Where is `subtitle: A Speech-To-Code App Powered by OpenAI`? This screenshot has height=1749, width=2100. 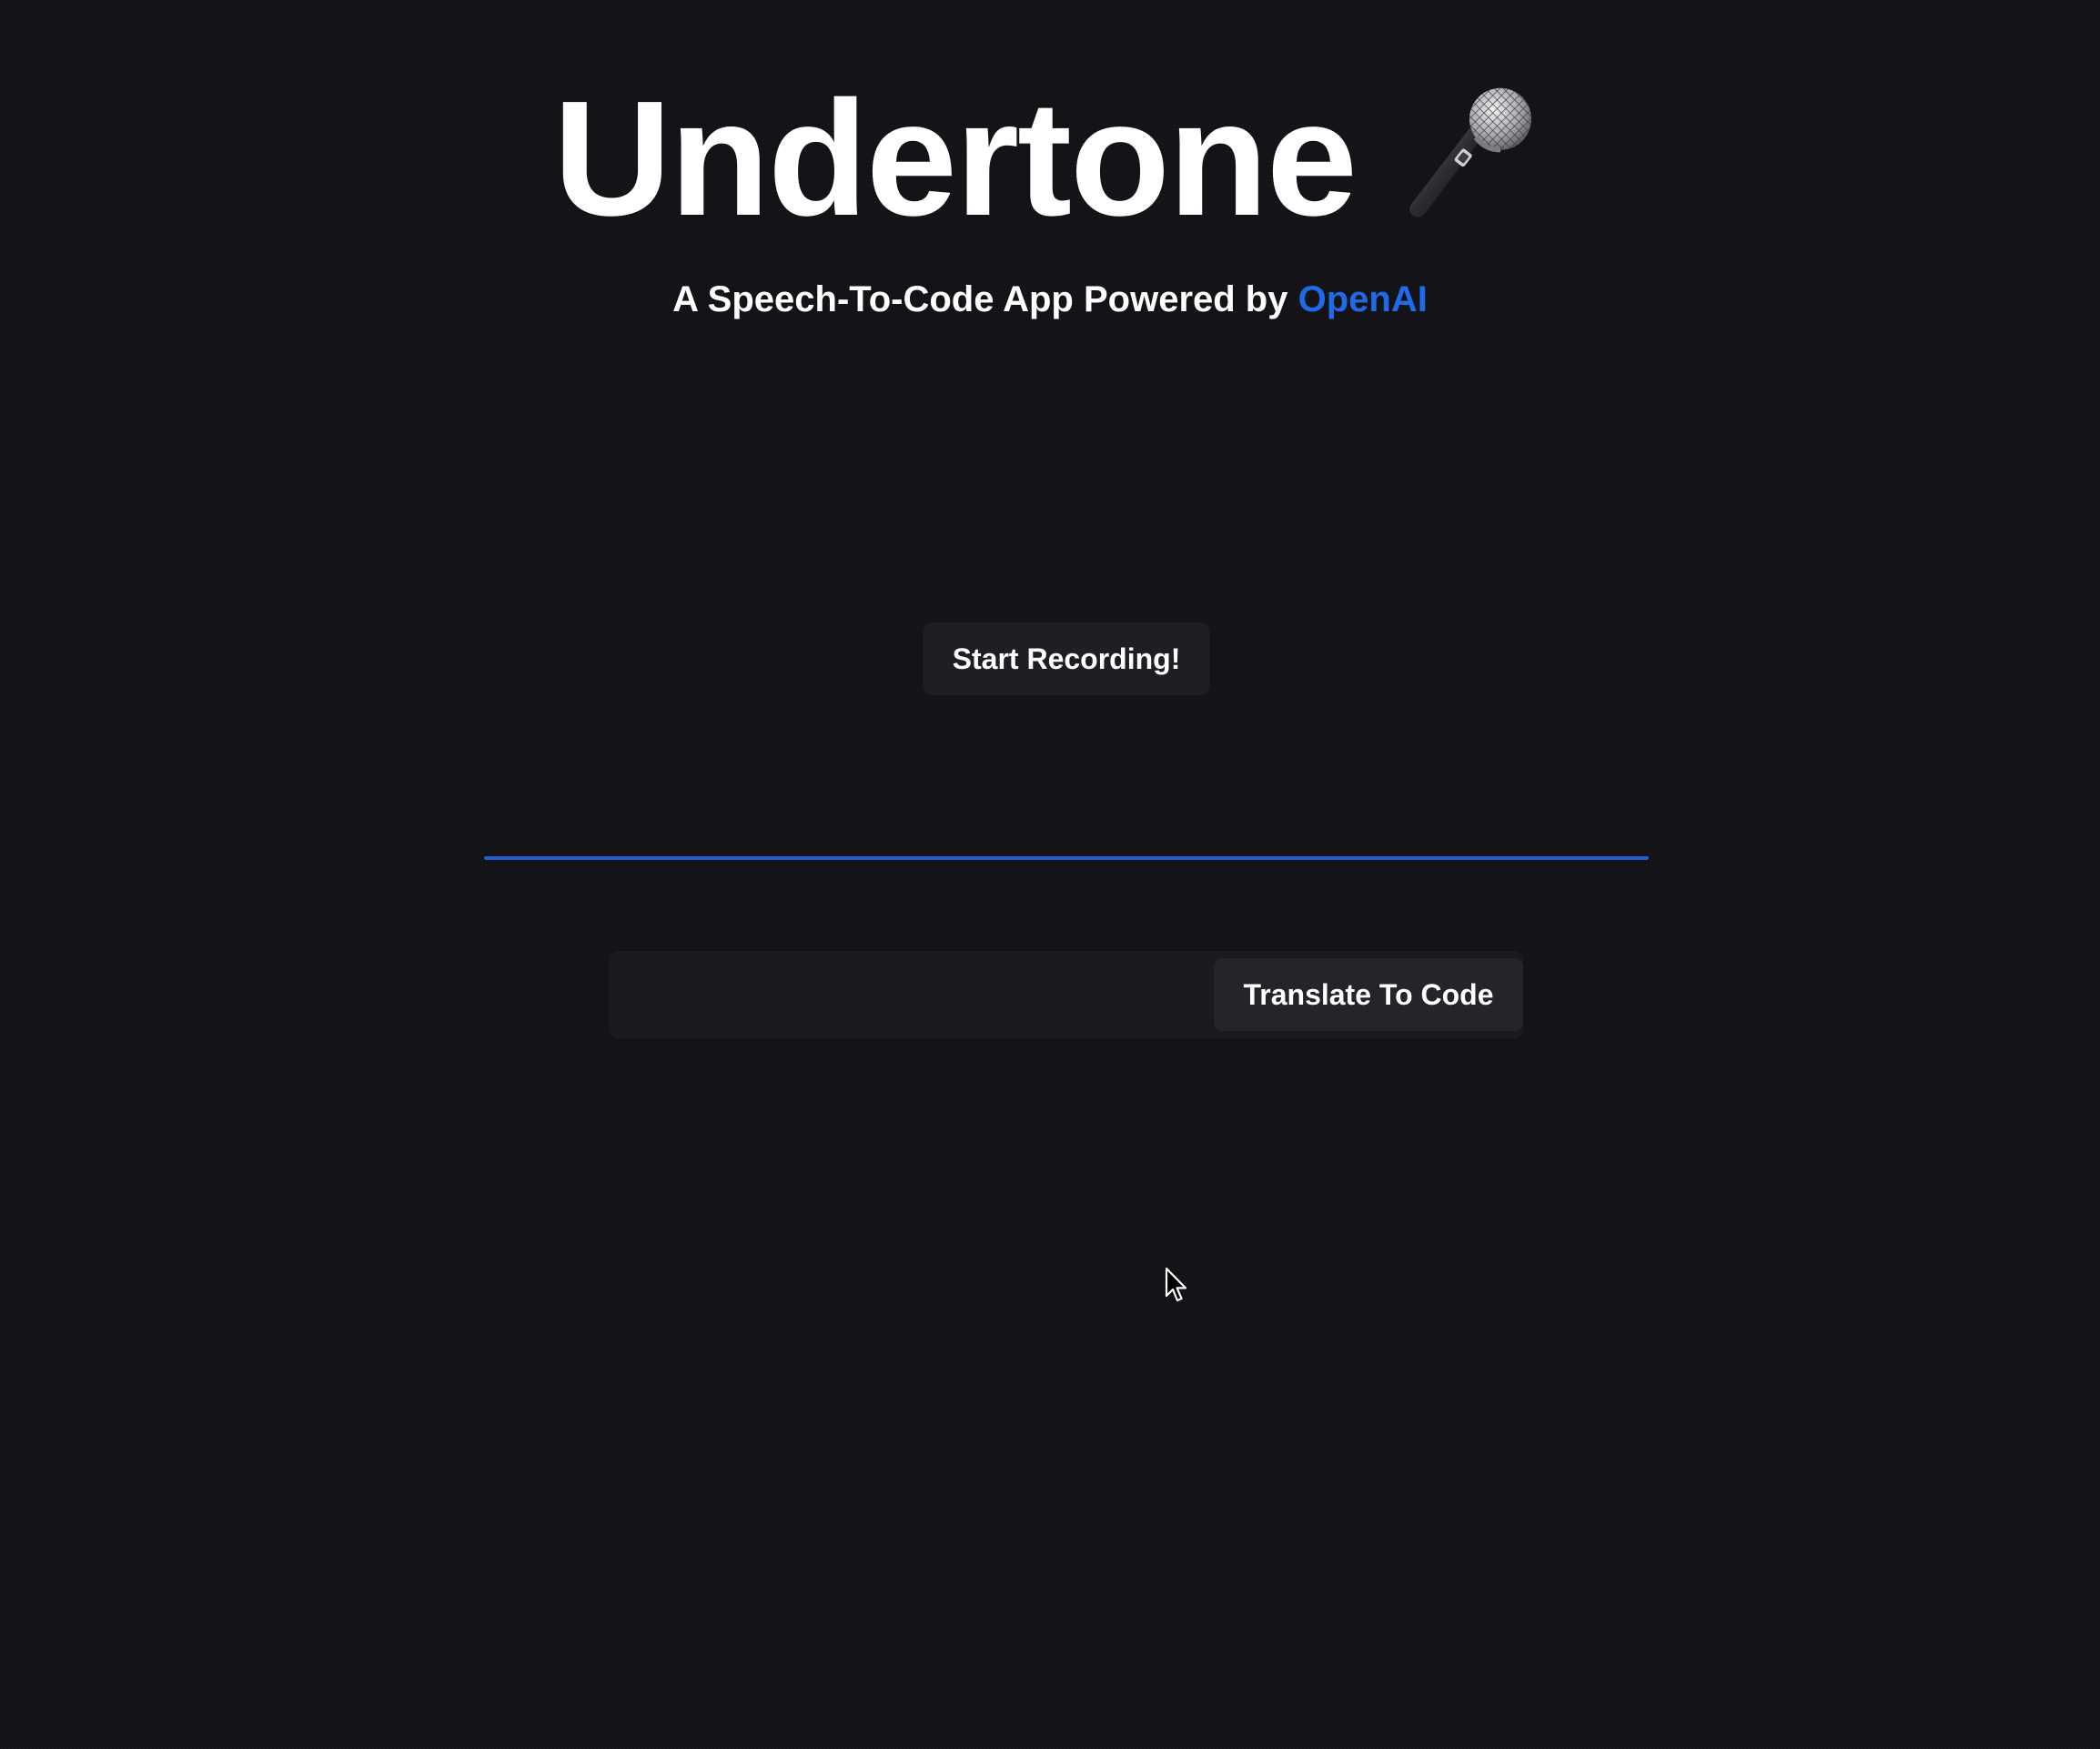 subtitle: A Speech-To-Code App Powered by OpenAI is located at coordinates (1050, 299).